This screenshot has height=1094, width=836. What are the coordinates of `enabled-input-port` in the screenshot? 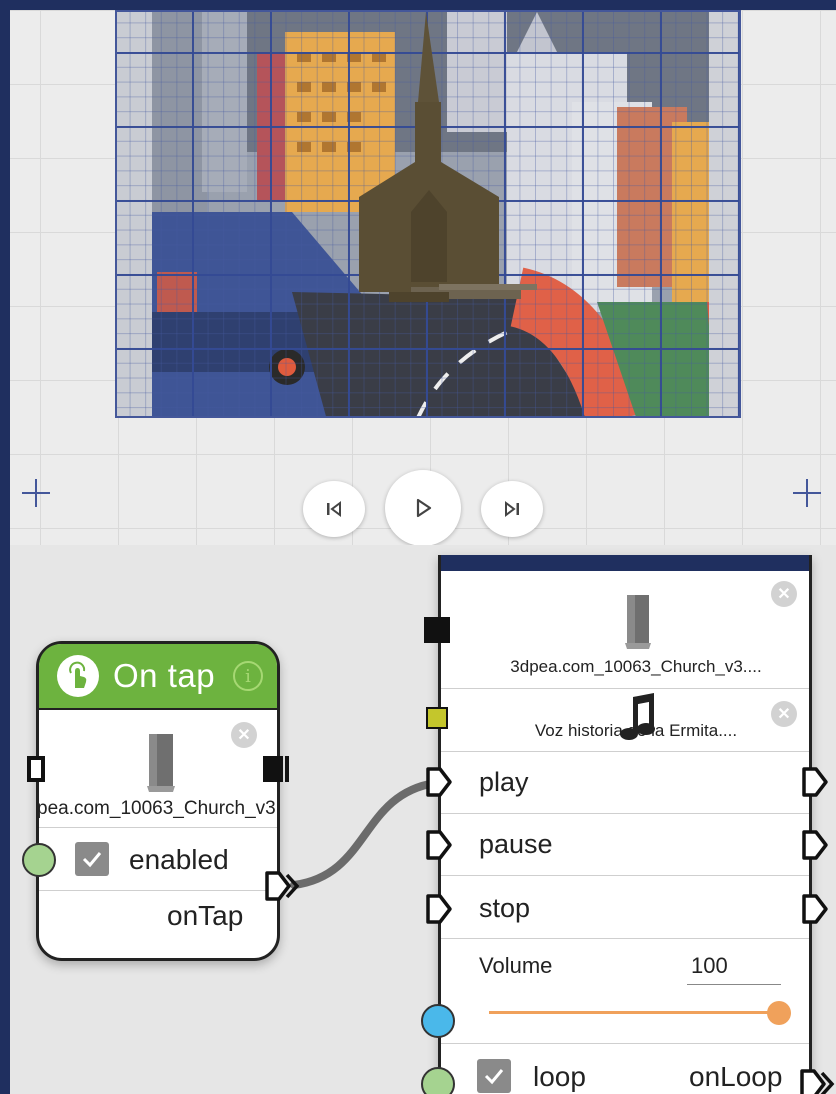 It's located at (39, 860).